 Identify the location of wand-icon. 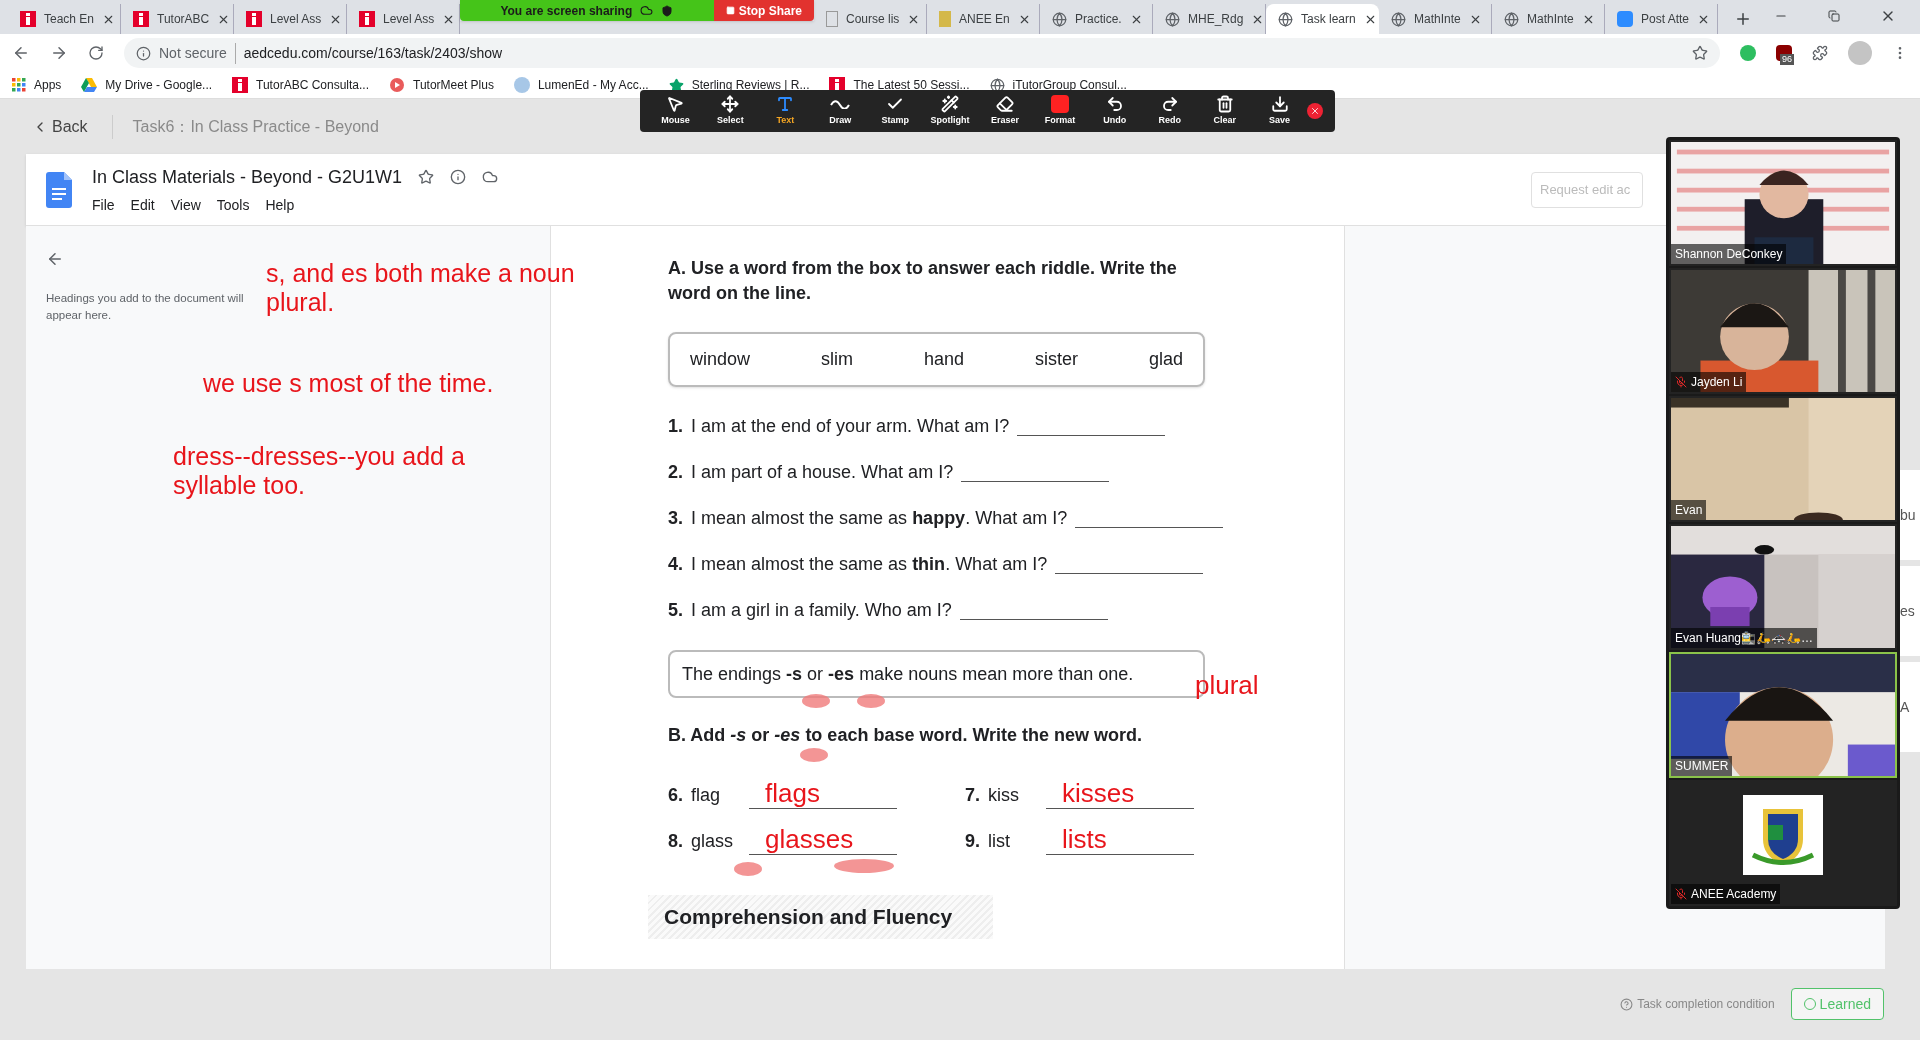
(950, 104).